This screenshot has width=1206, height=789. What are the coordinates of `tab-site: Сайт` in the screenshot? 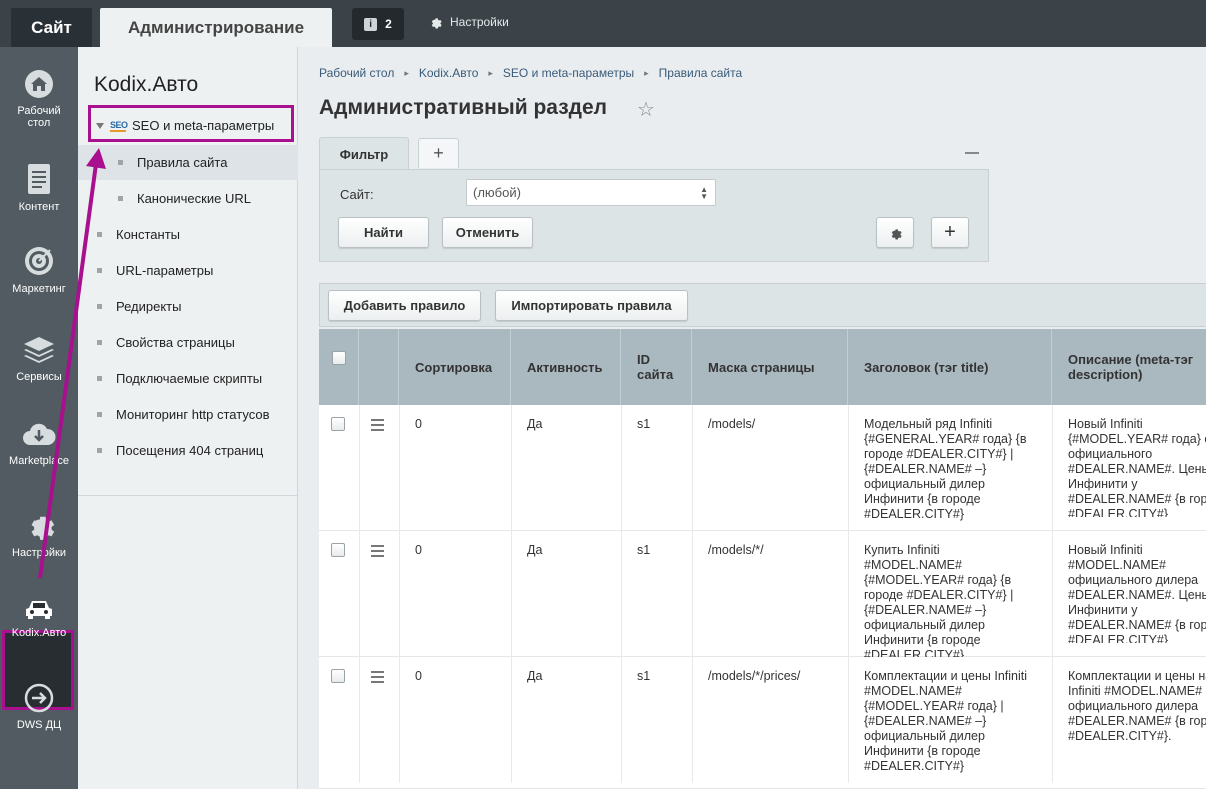 It's located at (51, 27).